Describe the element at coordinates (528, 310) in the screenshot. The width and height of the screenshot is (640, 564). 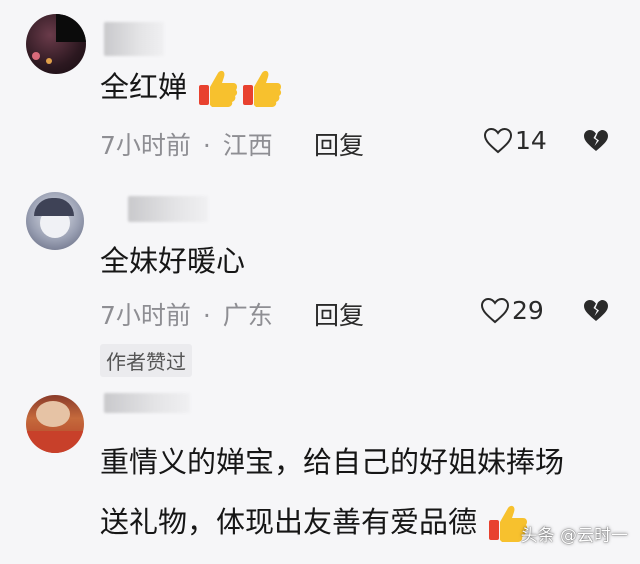
I see `like-count-2: 29` at that location.